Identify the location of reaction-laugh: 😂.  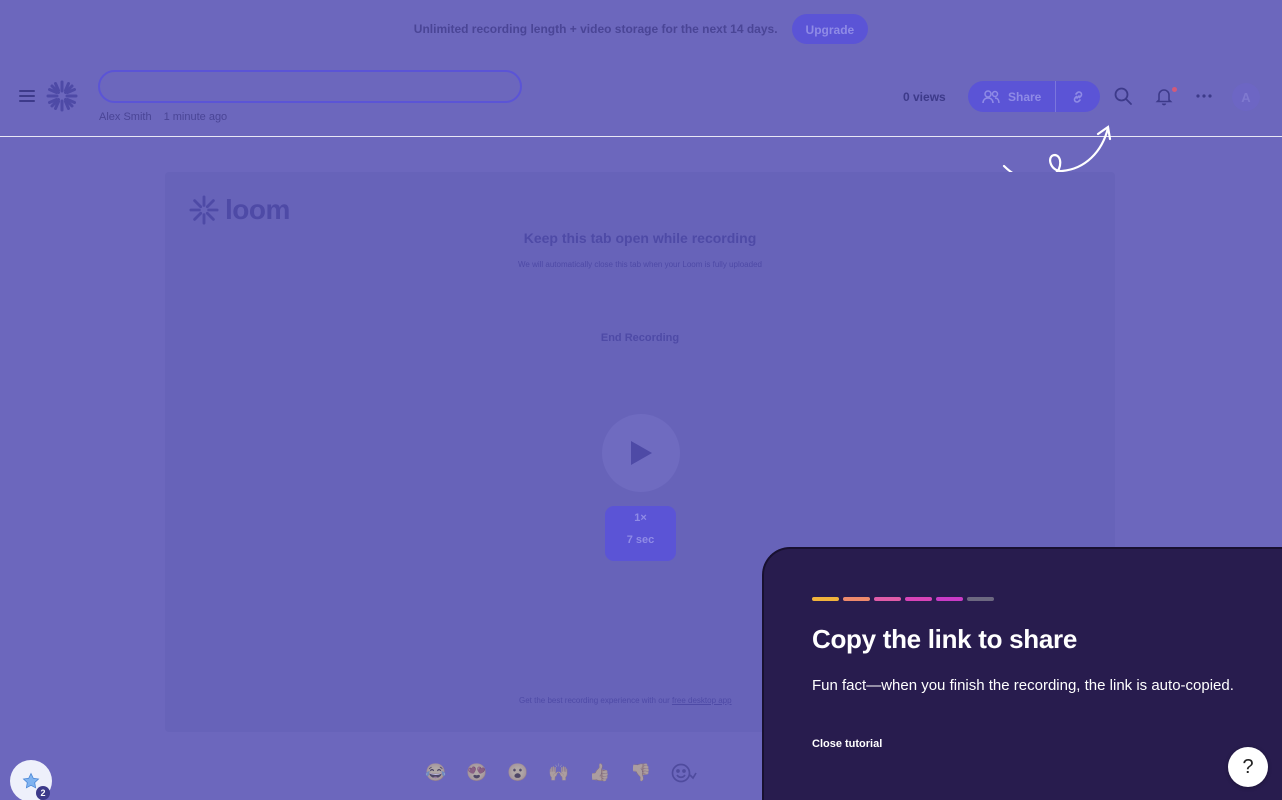
(435, 773).